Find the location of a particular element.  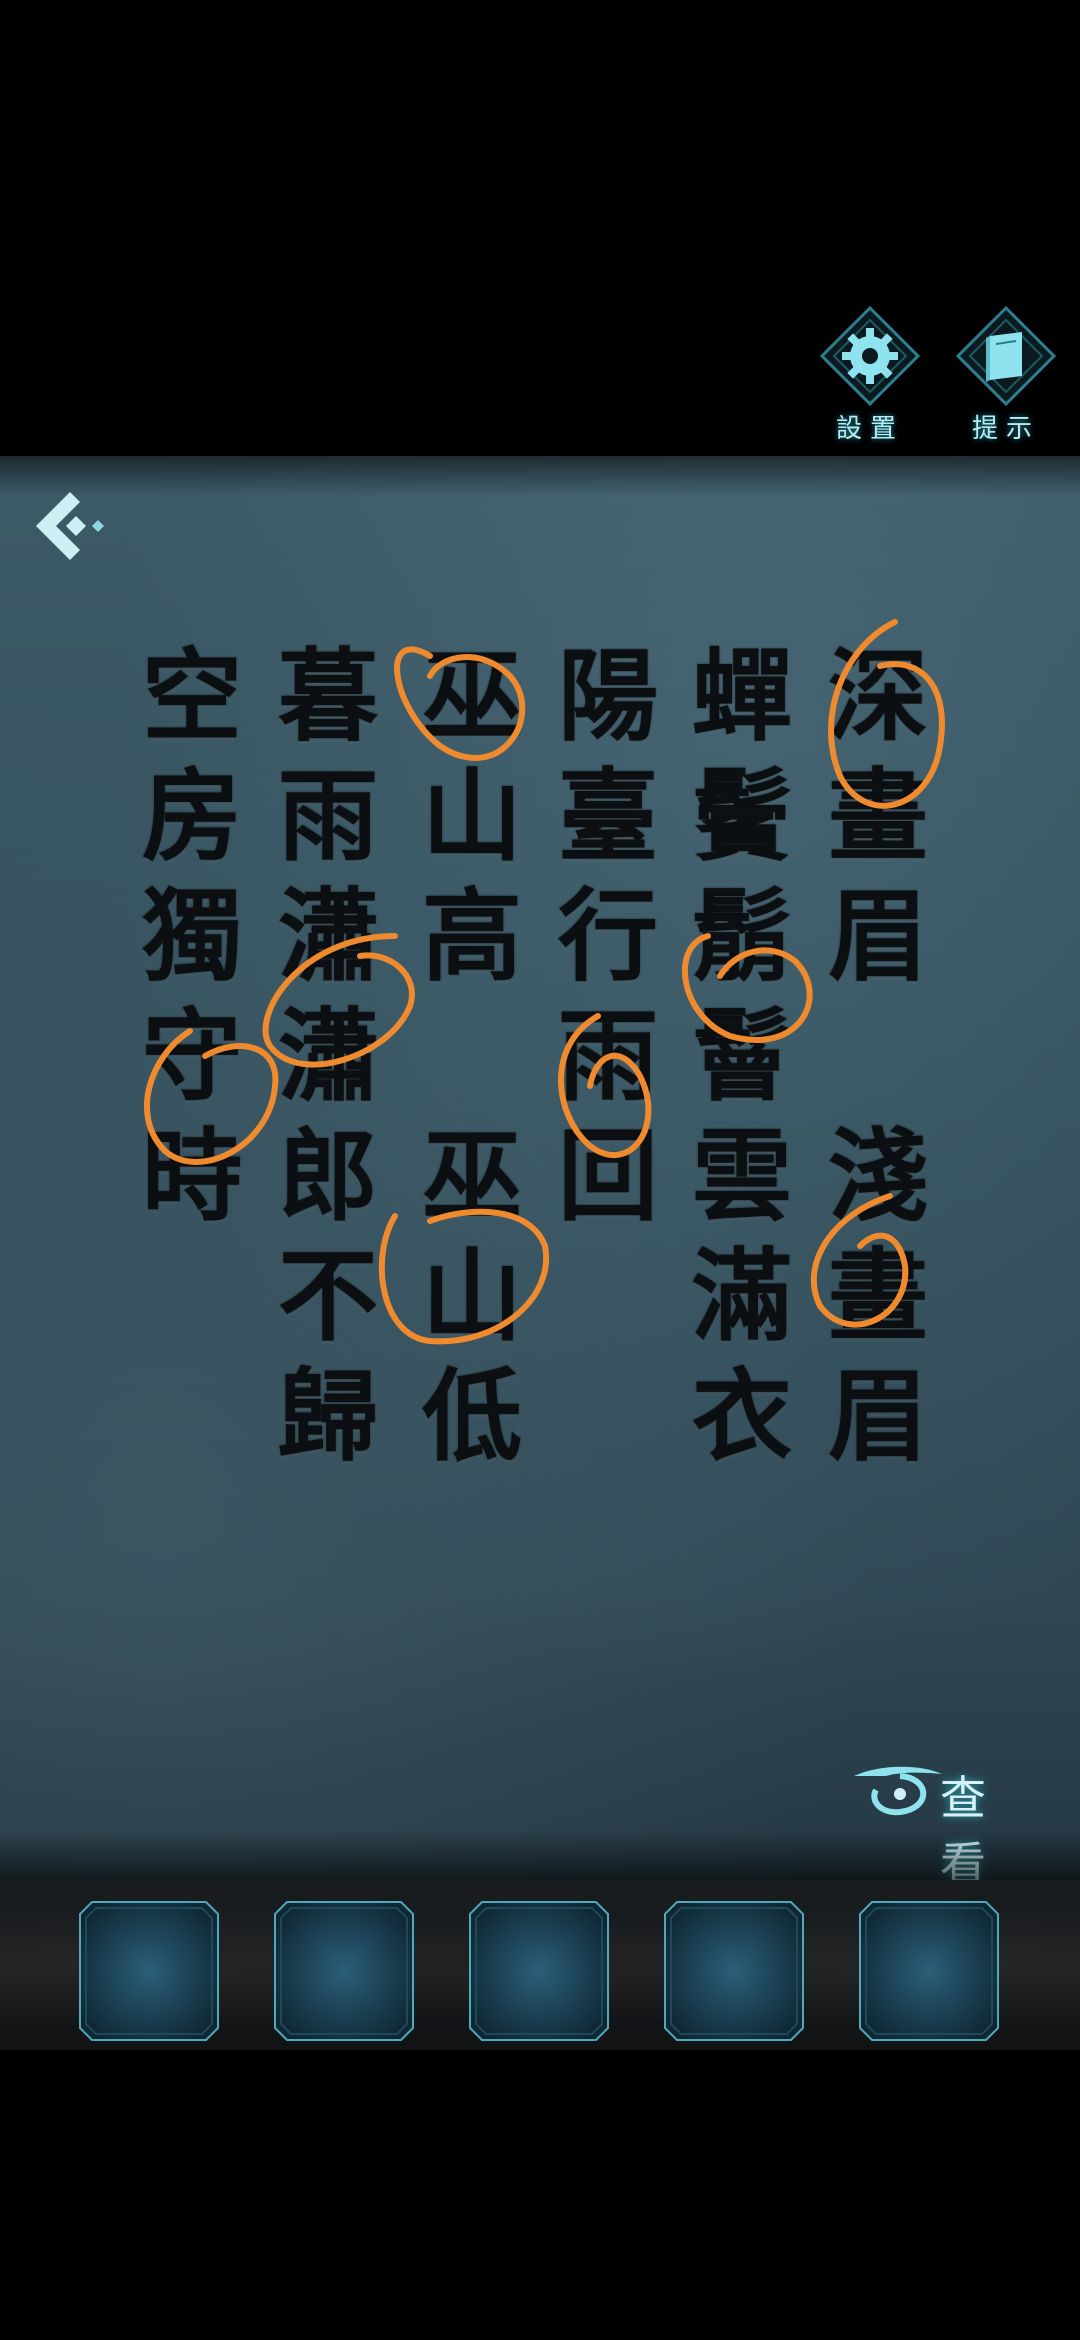

poem-character: 衣 is located at coordinates (742, 1416).